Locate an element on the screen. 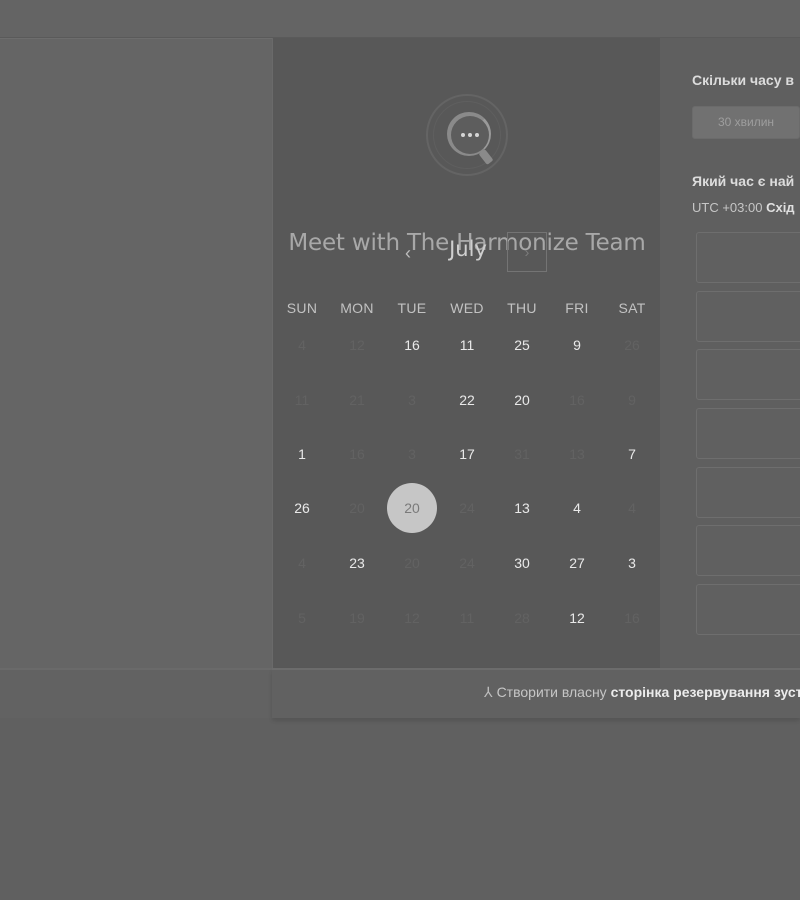 Image resolution: width=800 pixels, height=900 pixels. day-cell: 19 is located at coordinates (357, 618).